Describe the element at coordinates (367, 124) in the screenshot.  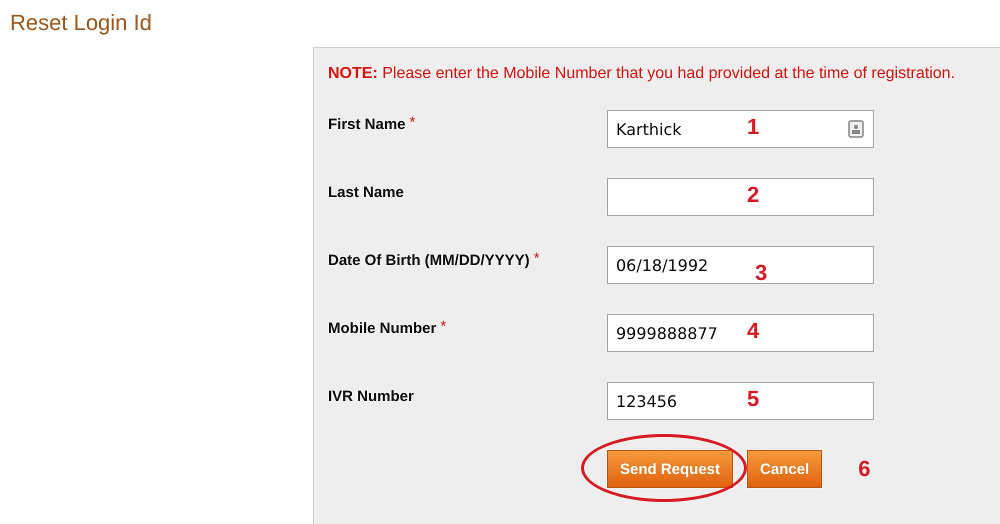
I see `field-label: First Name` at that location.